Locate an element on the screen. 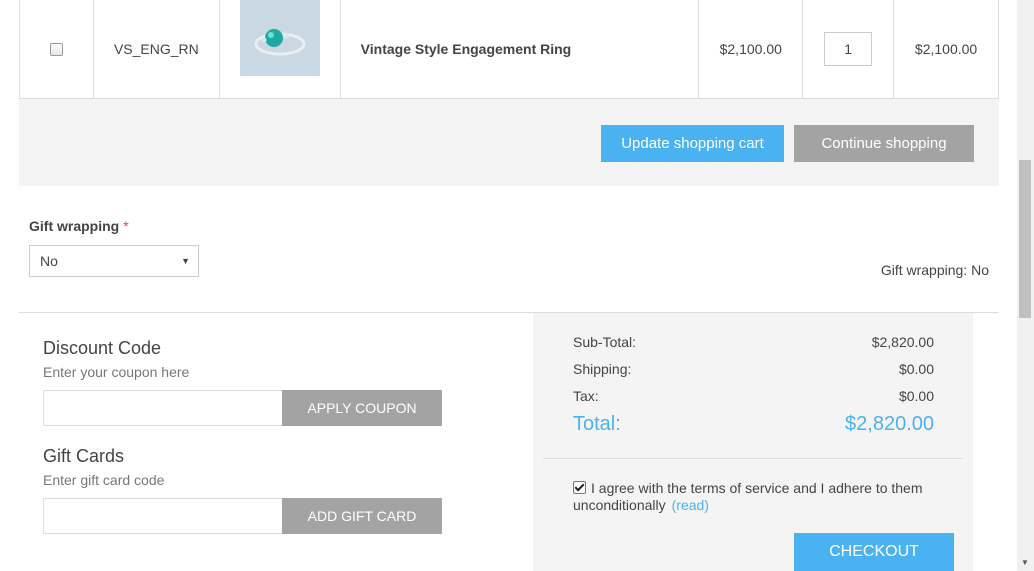  subtotal-row: Sub-Total: $2,820.00 is located at coordinates (753, 342).